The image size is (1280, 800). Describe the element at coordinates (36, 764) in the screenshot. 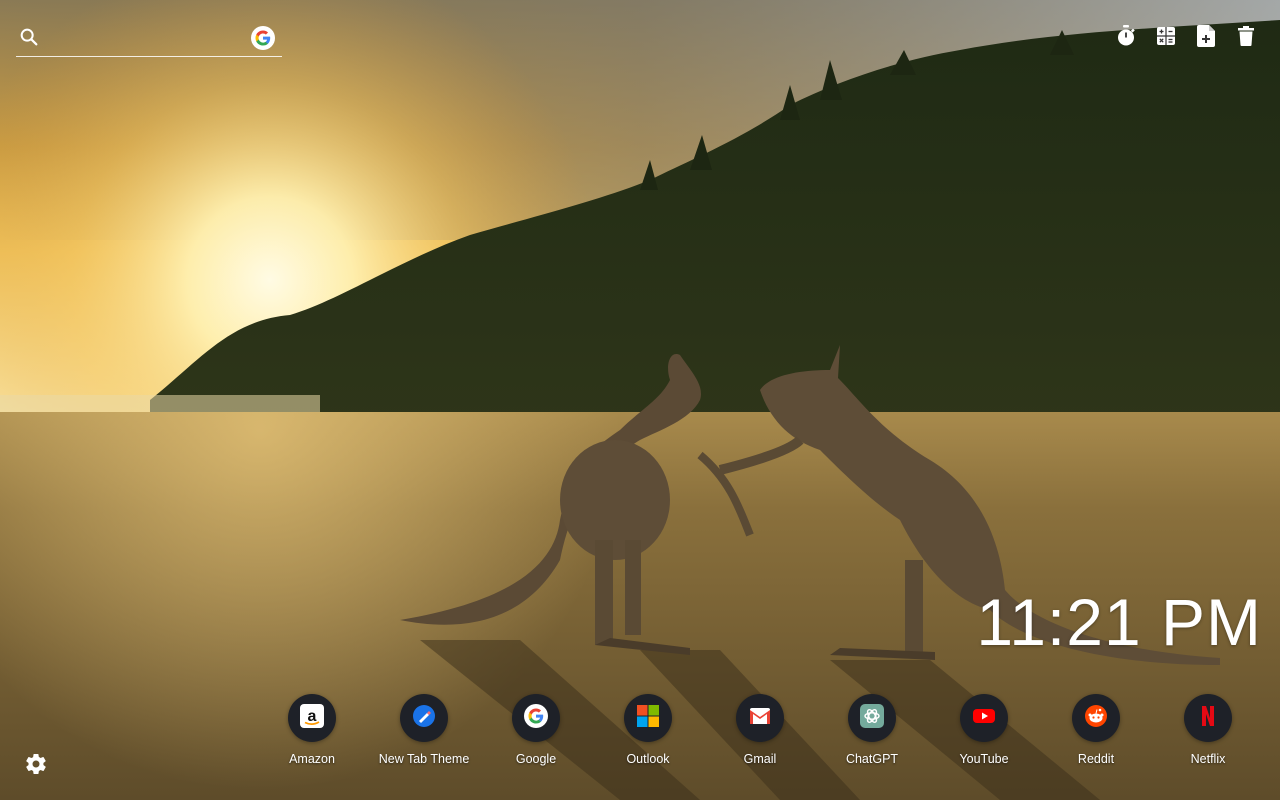

I see `gear-icon` at that location.